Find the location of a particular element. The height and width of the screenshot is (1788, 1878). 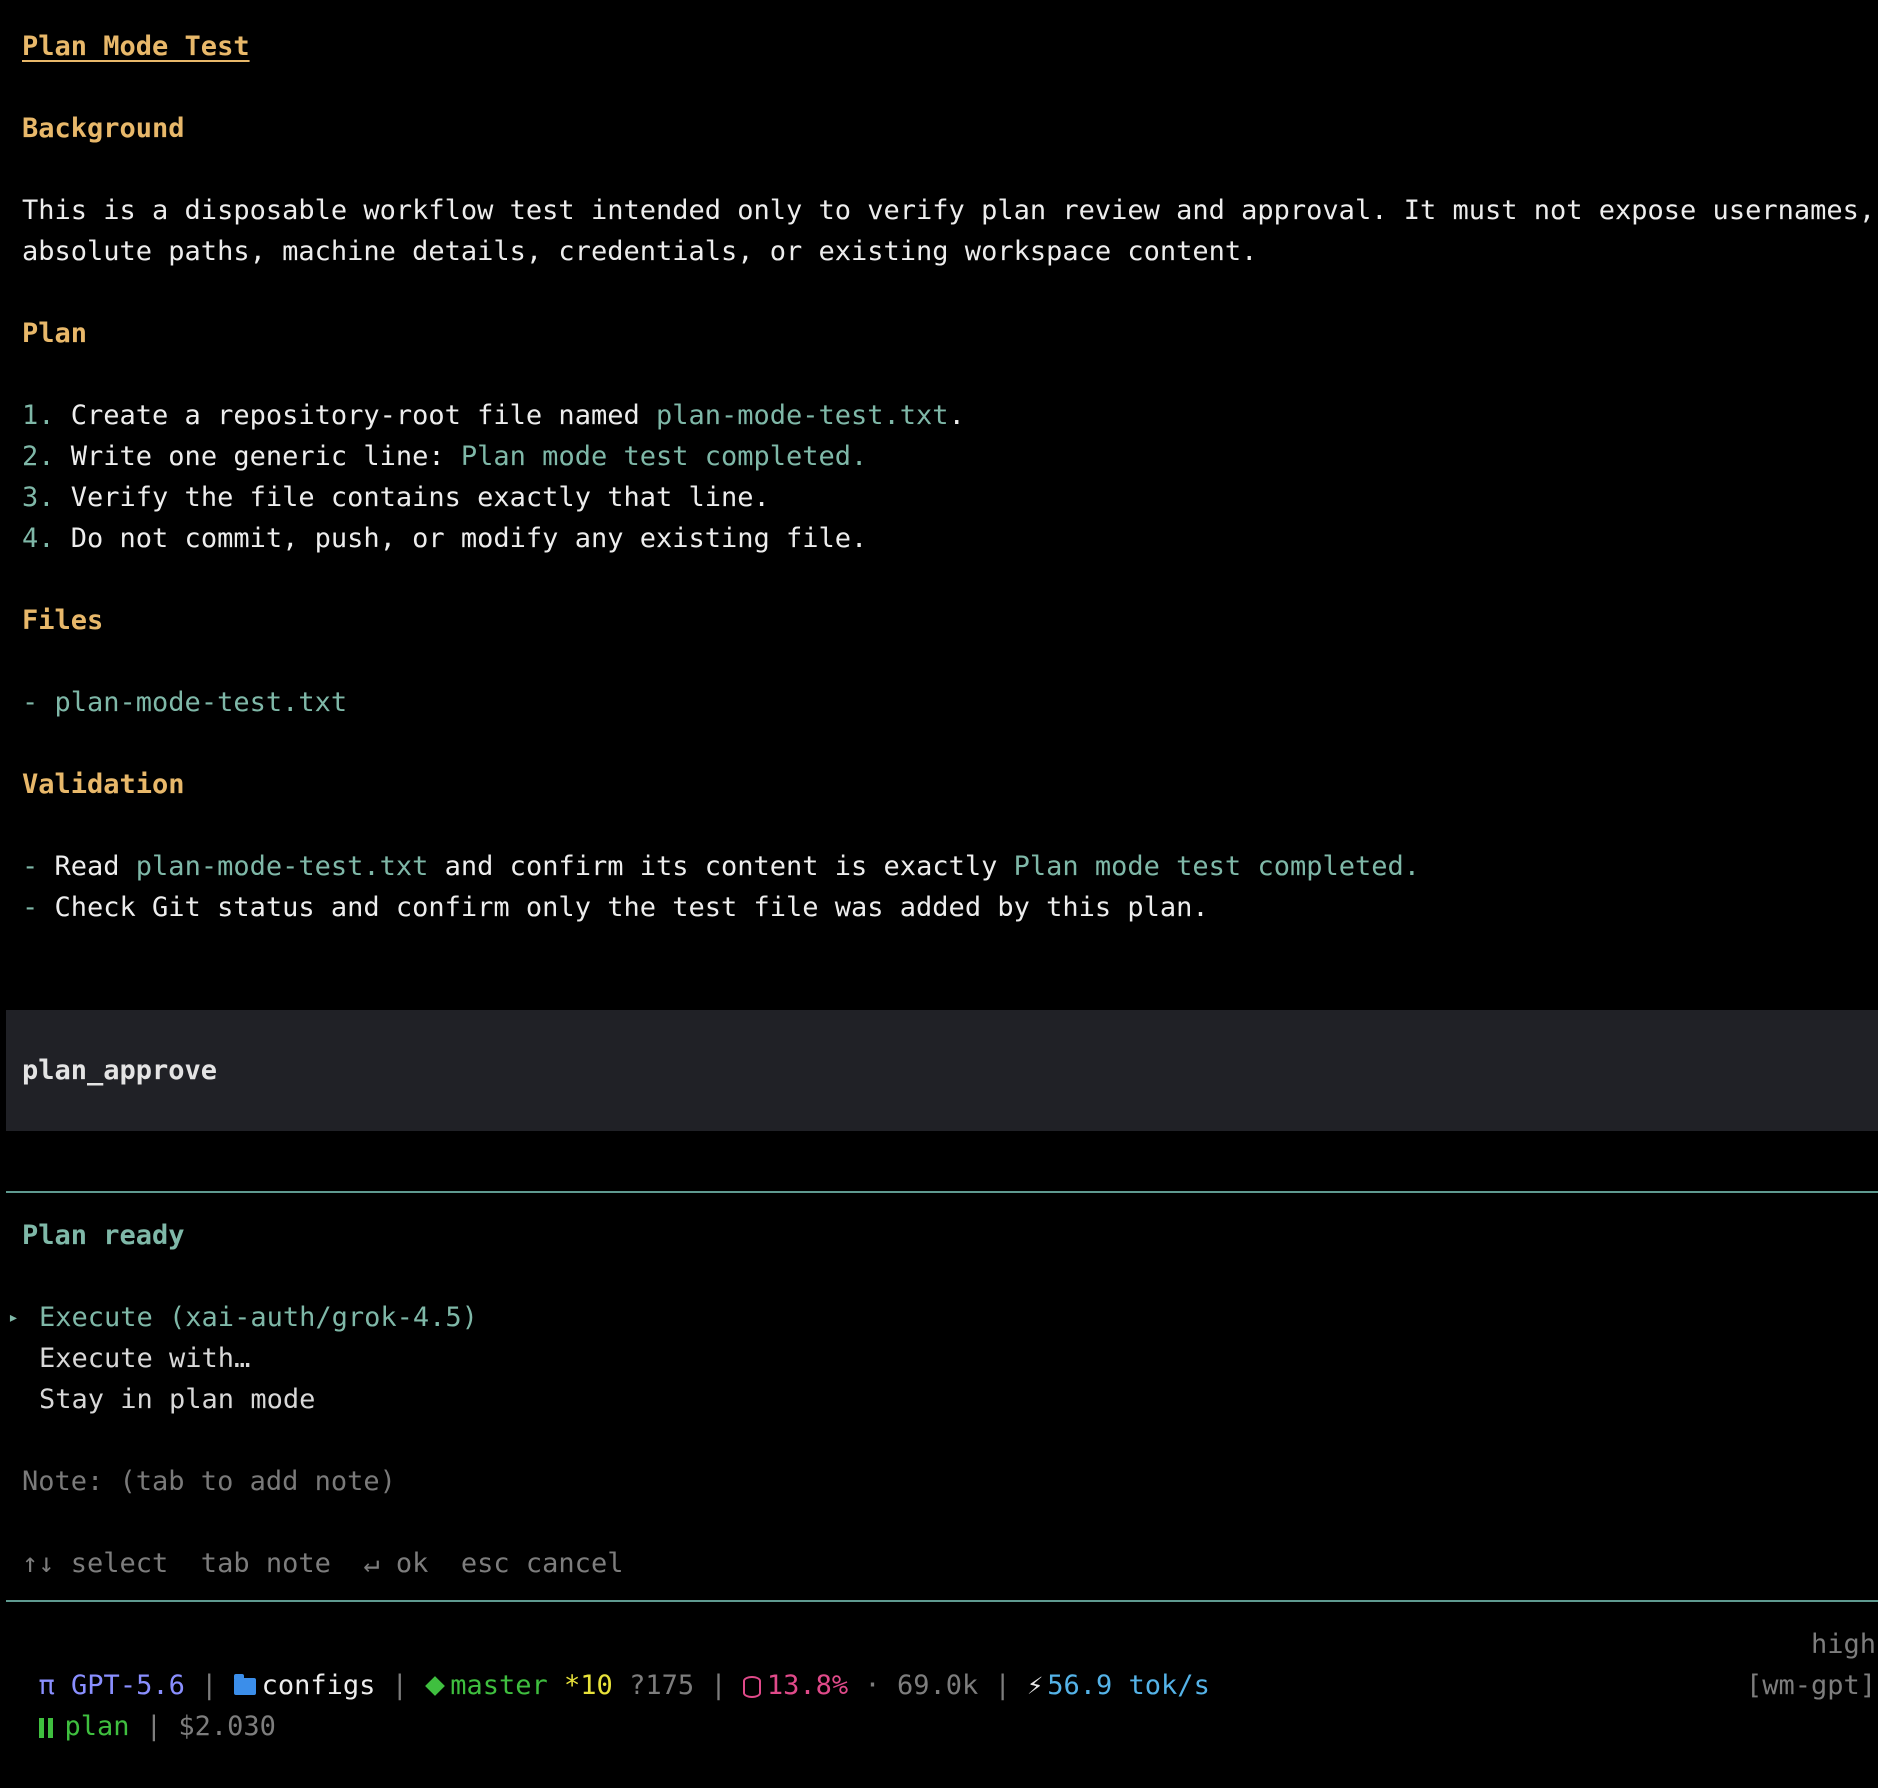

step-text: Write one generic line: is located at coordinates (257, 456).